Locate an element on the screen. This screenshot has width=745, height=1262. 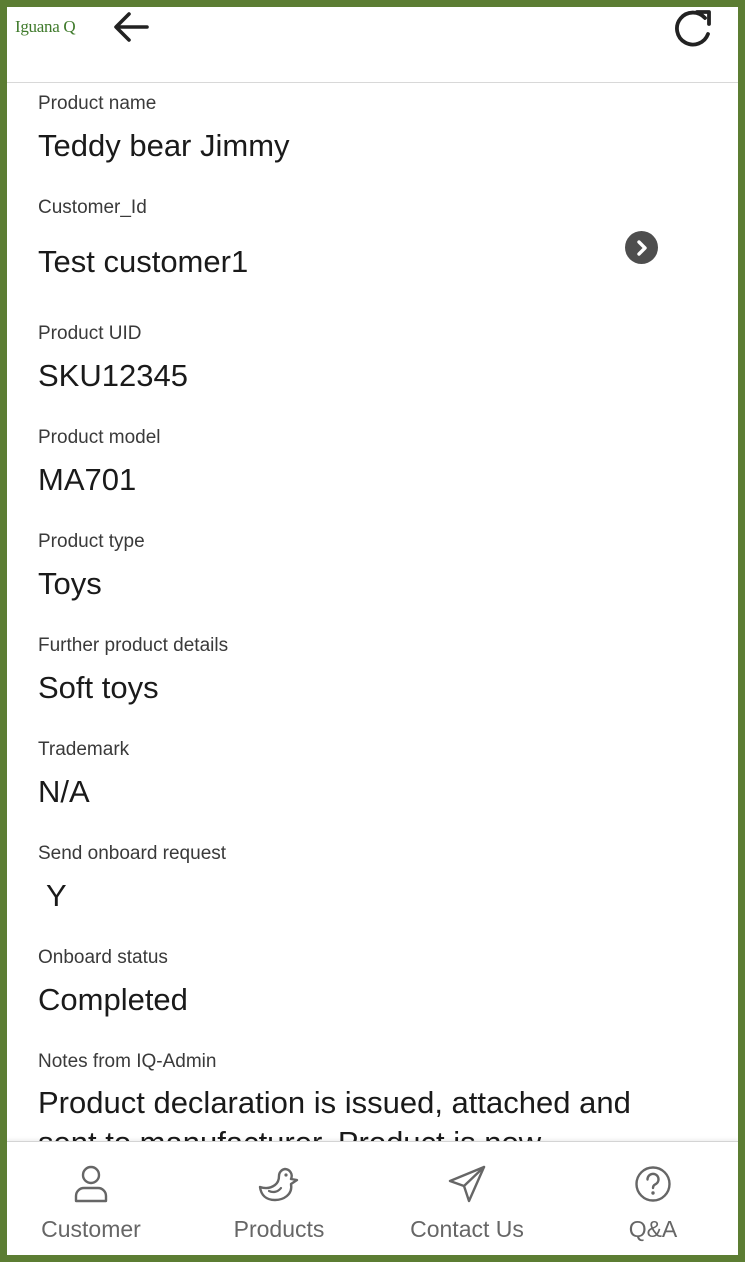
question-circle-icon is located at coordinates (653, 1184).